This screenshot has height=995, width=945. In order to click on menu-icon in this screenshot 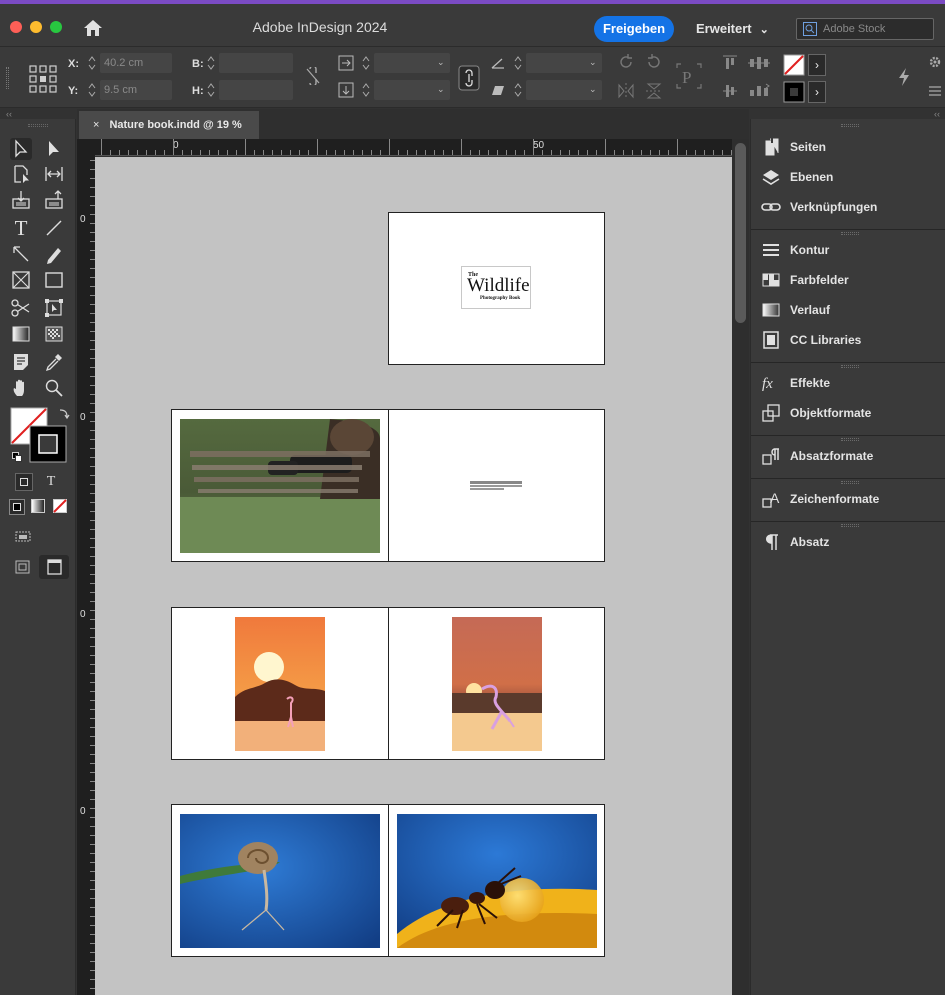, I will do `click(935, 91)`.